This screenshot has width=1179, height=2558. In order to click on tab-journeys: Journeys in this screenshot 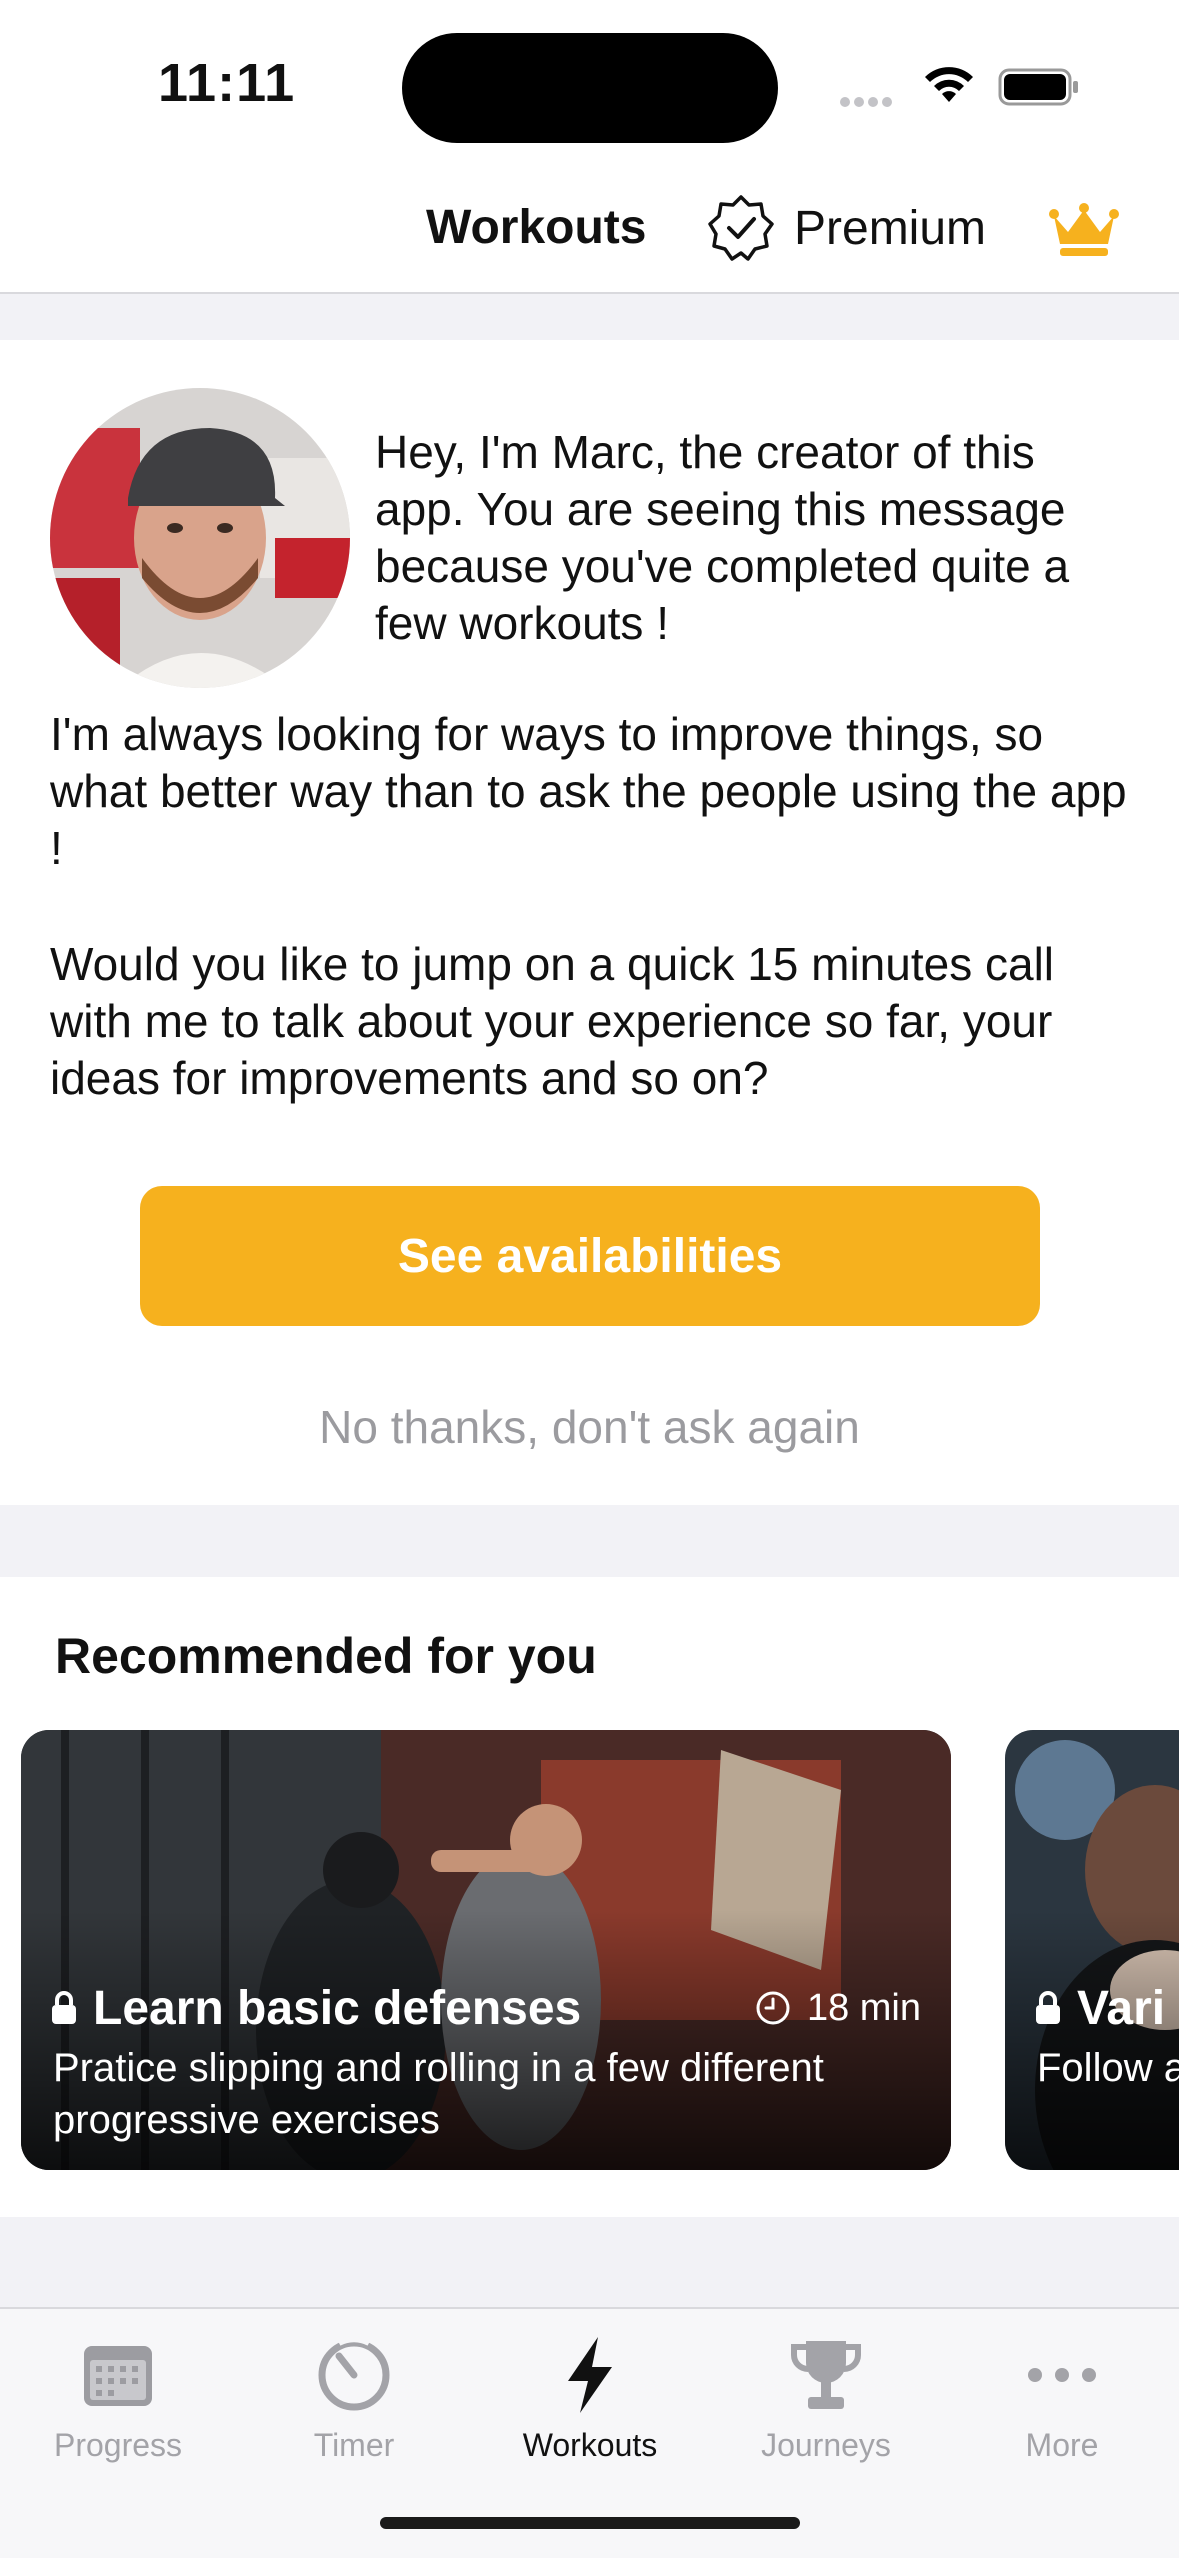, I will do `click(826, 2399)`.